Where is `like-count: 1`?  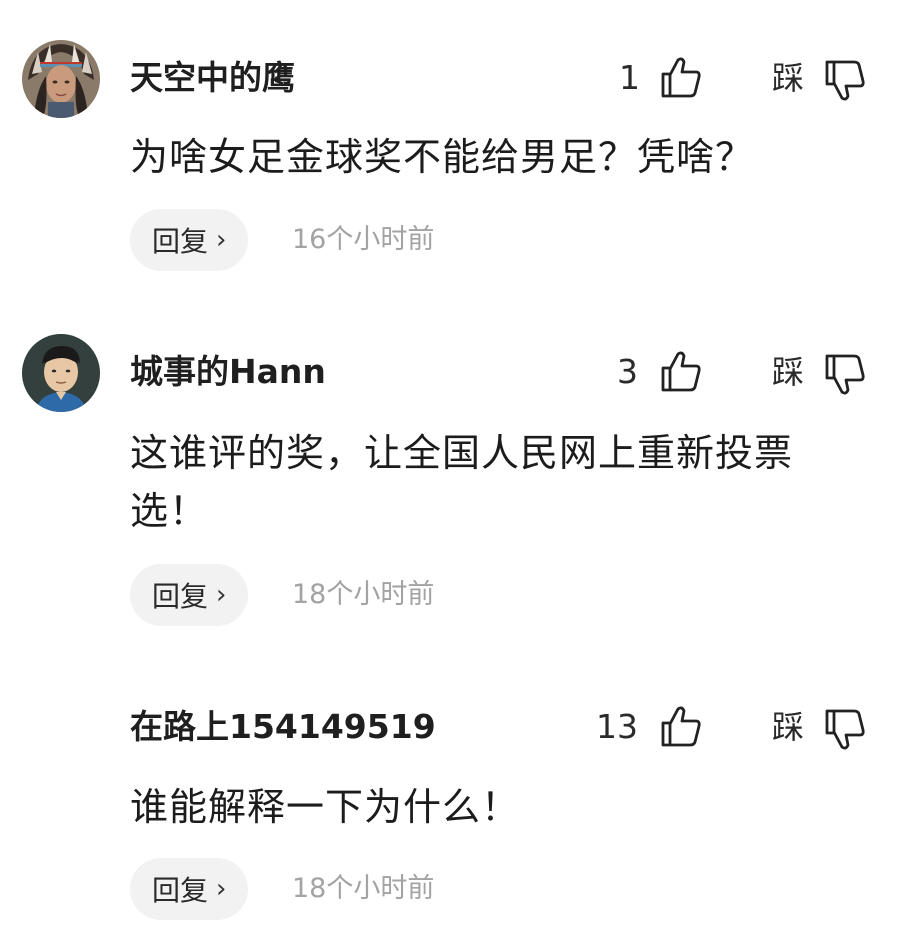 like-count: 1 is located at coordinates (629, 77).